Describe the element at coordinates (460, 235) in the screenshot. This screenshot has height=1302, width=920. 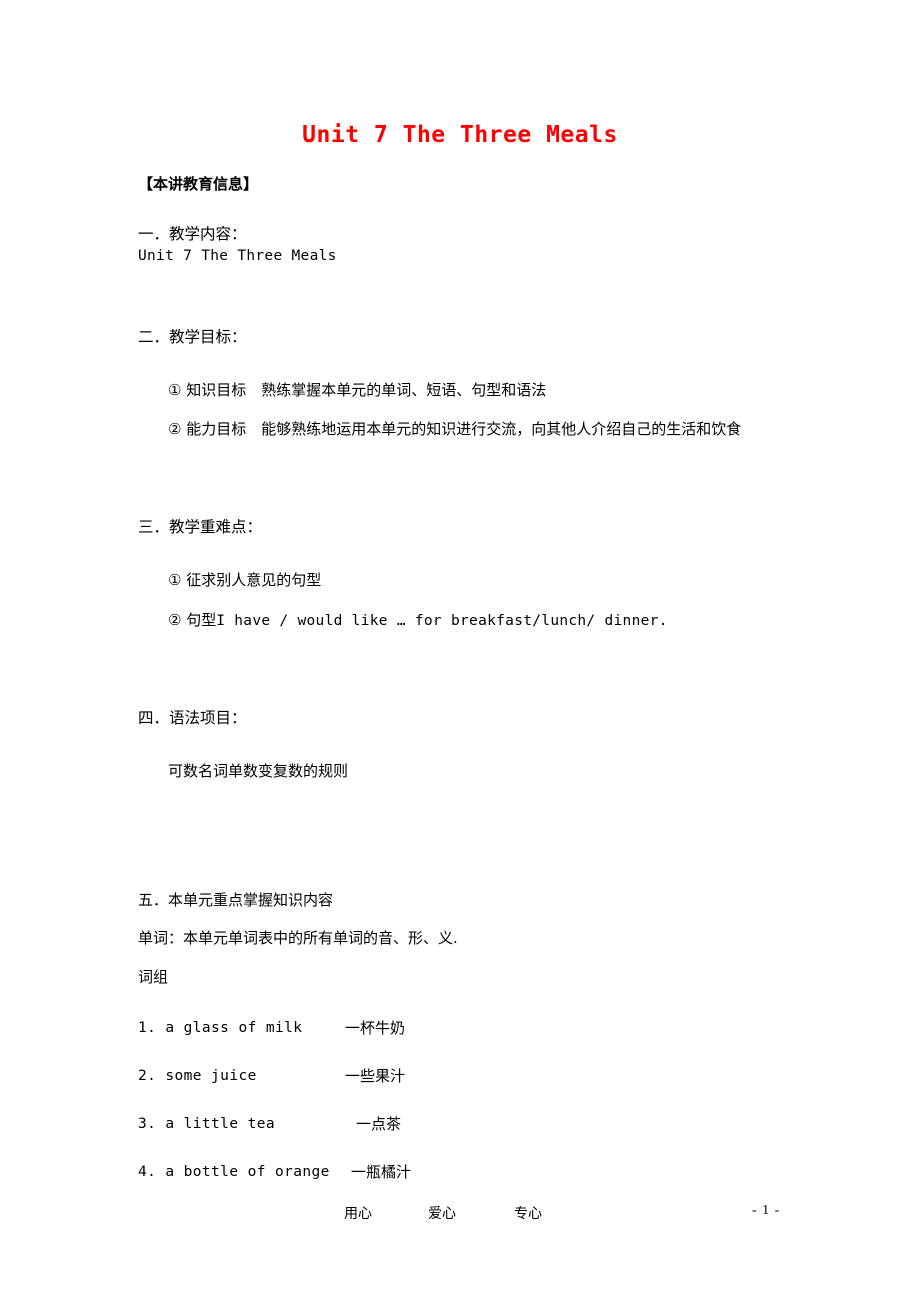
I see `section-one-heading: 一．教学内容：` at that location.